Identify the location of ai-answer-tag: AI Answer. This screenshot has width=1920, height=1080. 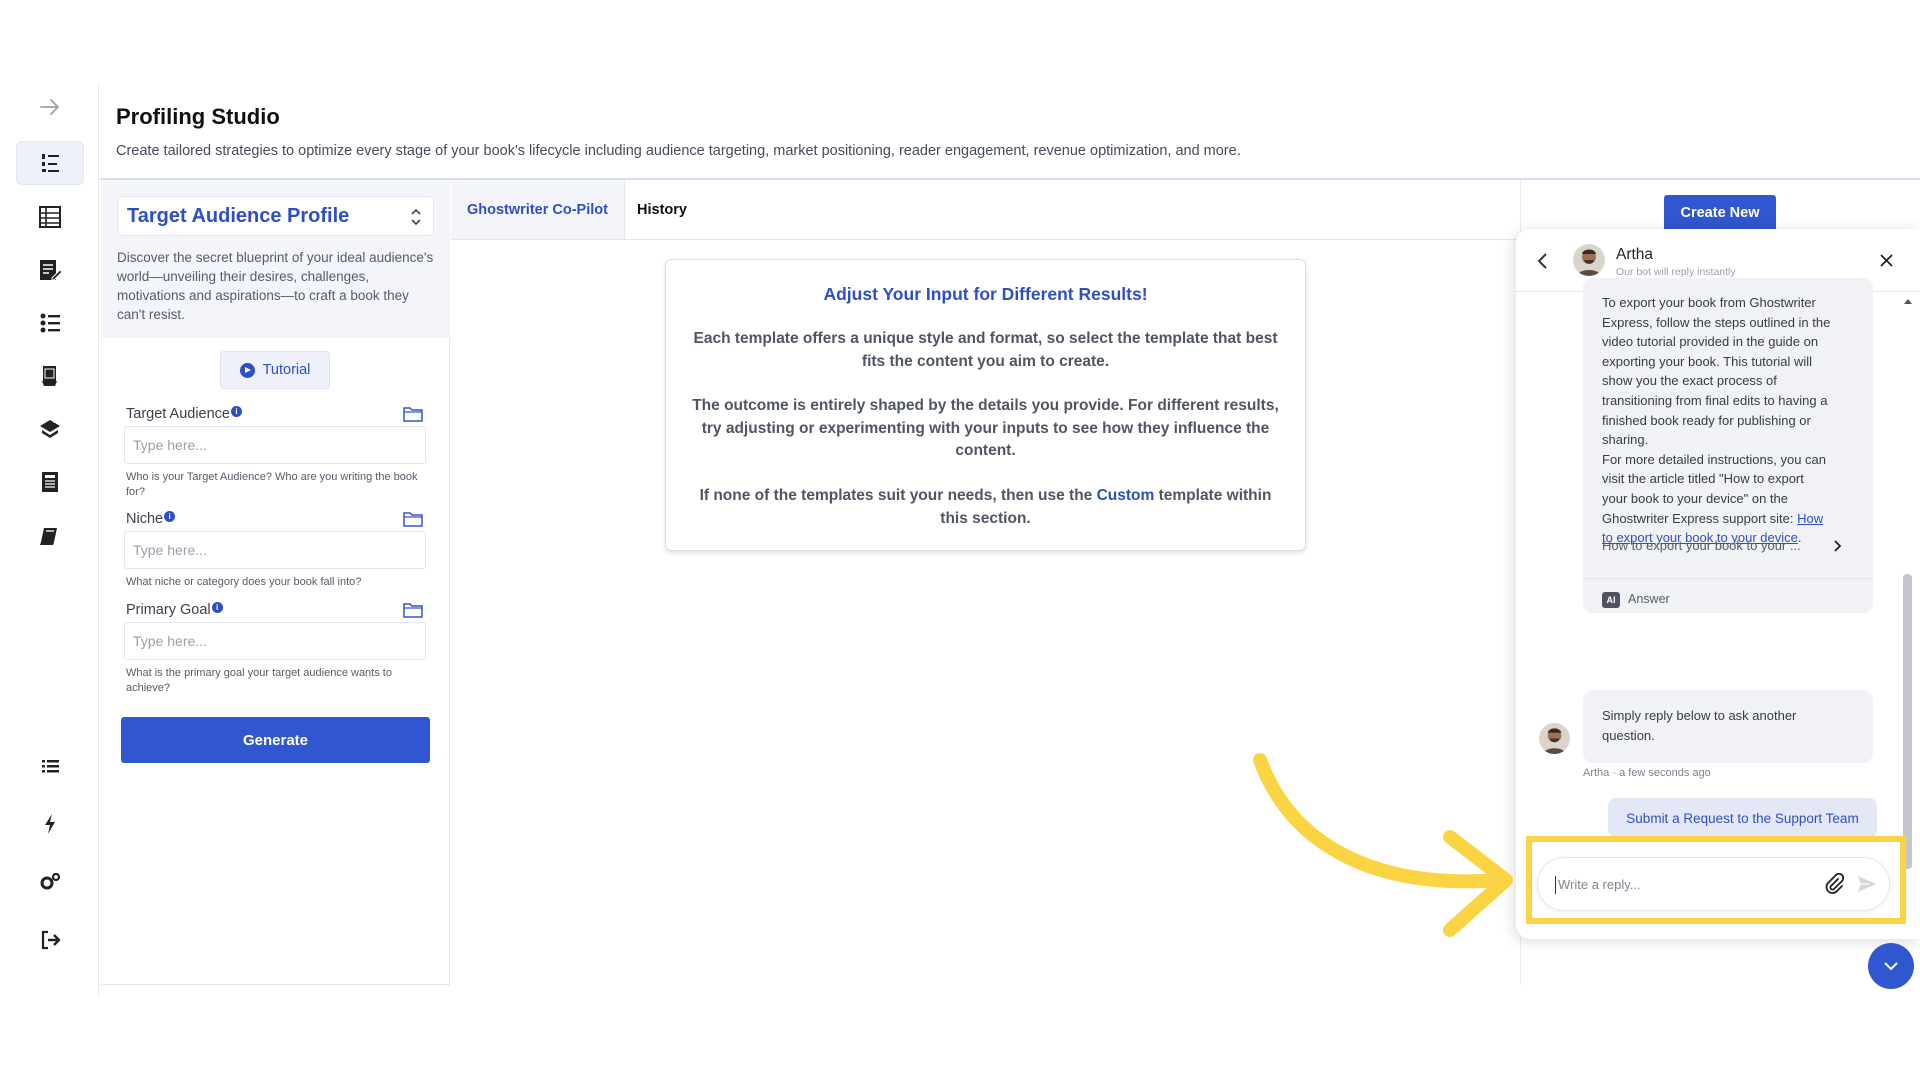
(1636, 600).